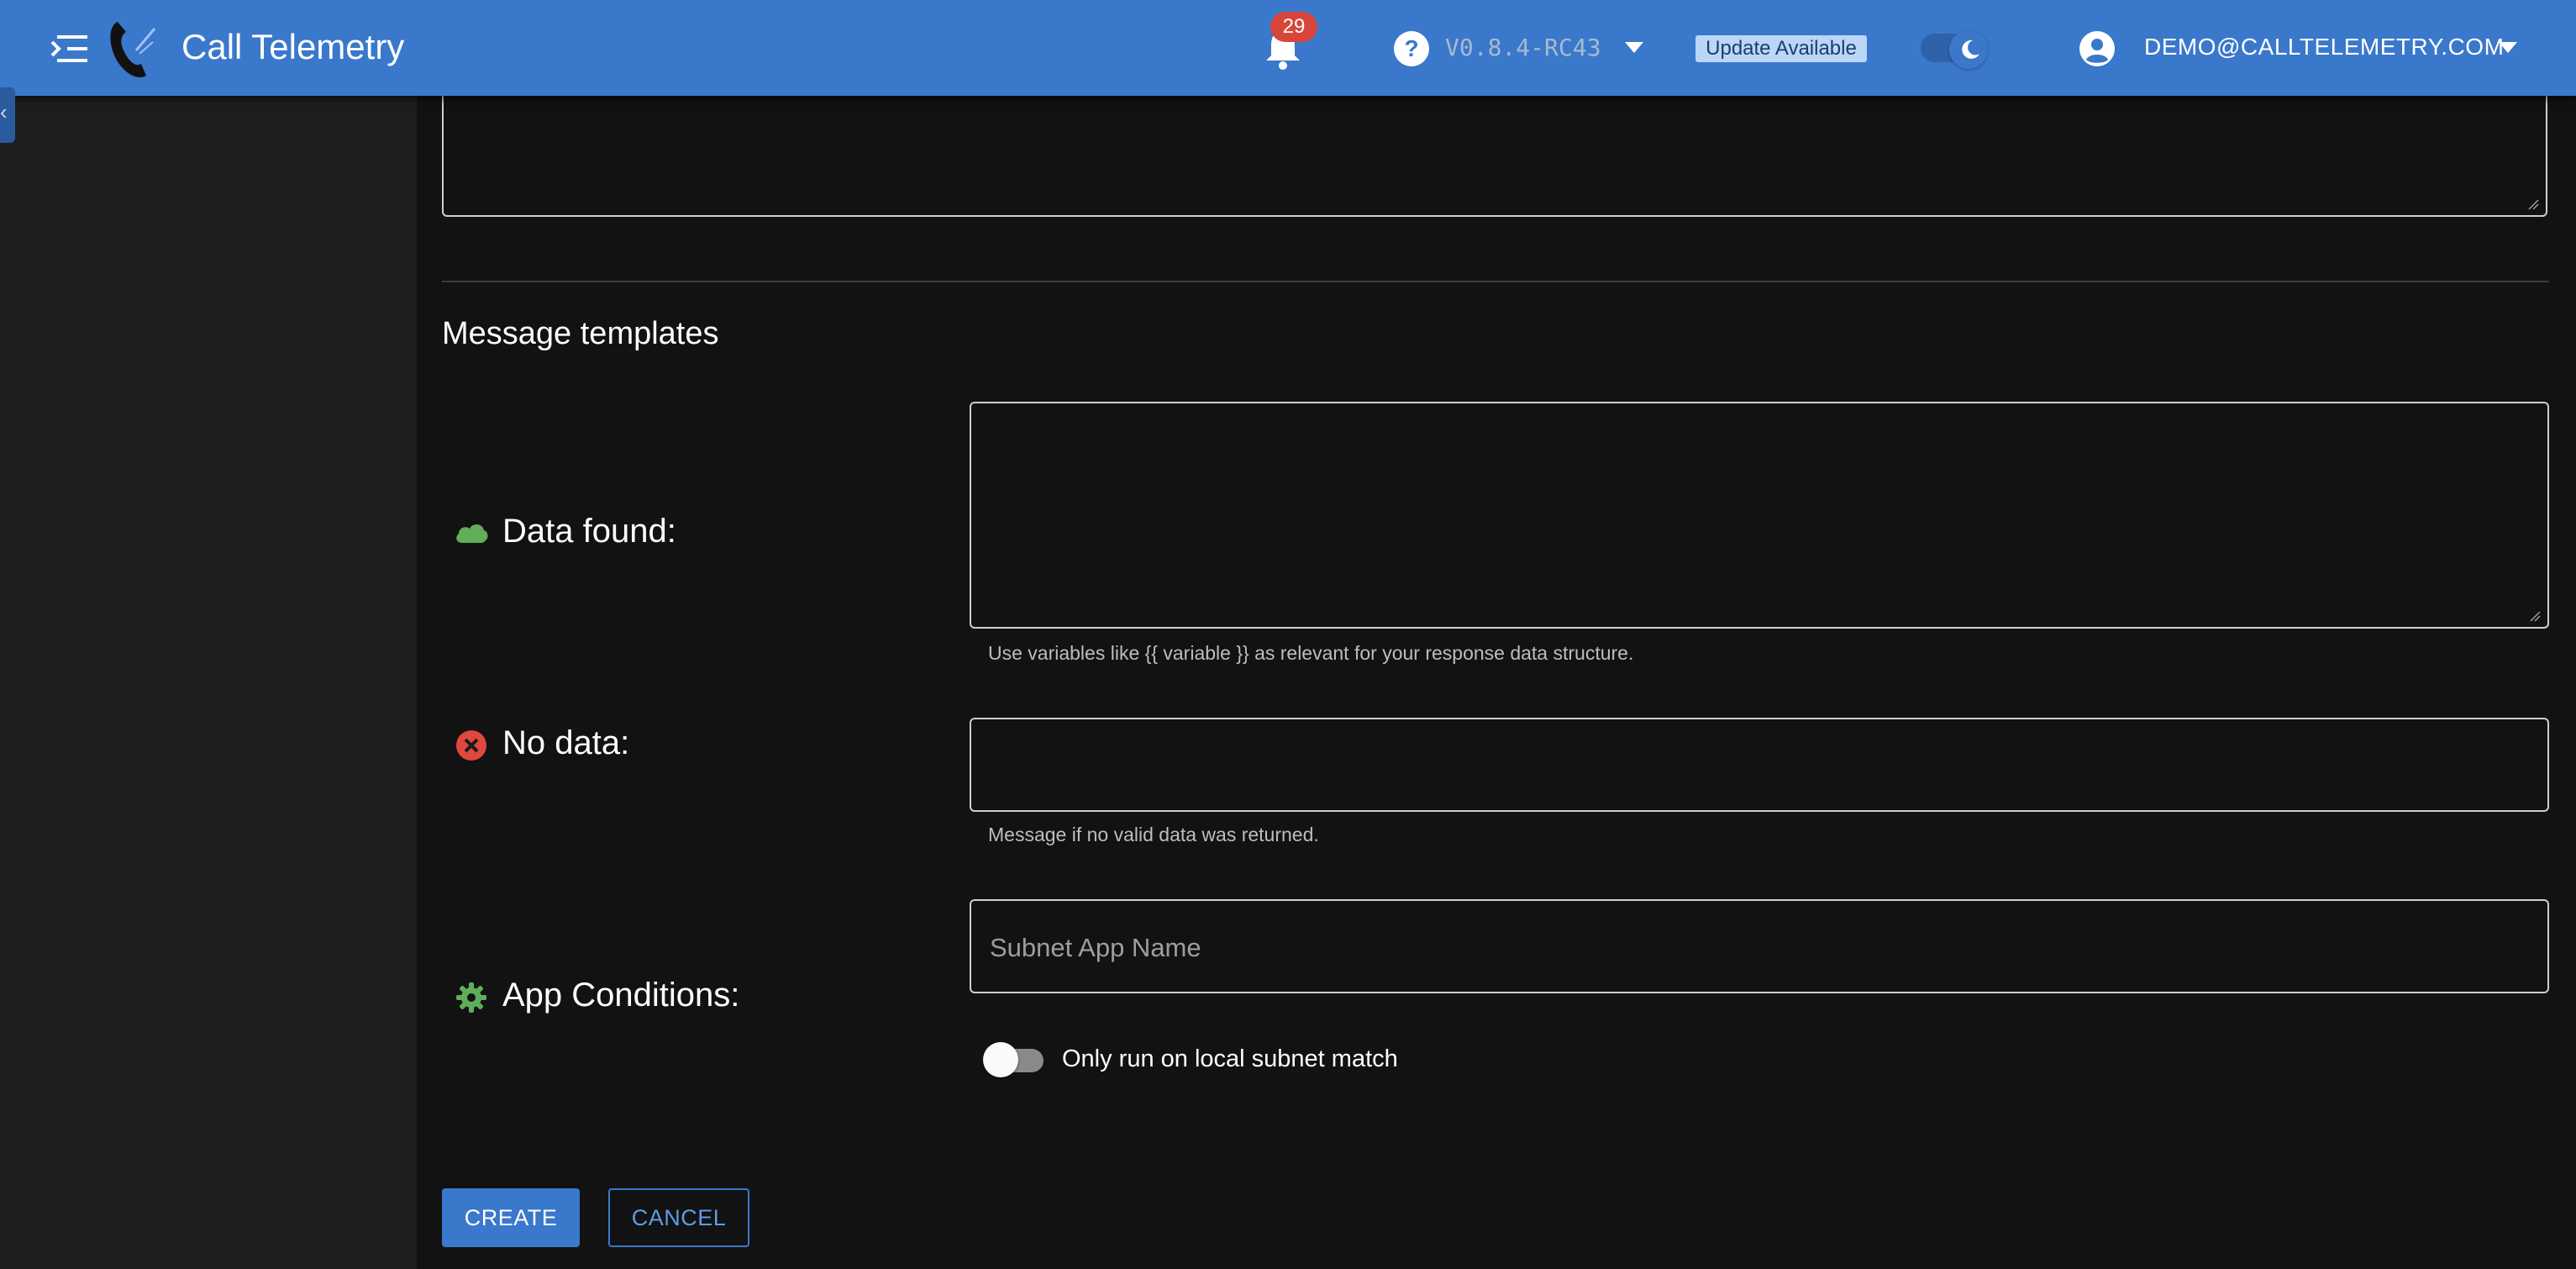 The image size is (2576, 1269). I want to click on local-subnet-switch-knob, so click(1000, 1059).